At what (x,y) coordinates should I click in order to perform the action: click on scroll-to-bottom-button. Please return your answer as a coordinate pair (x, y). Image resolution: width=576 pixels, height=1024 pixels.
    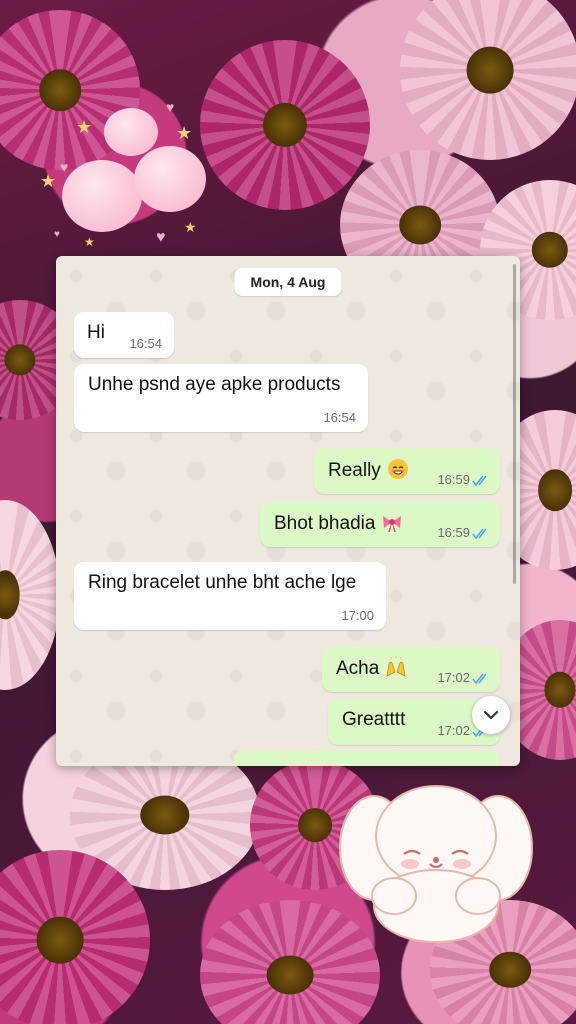
    Looking at the image, I should click on (491, 715).